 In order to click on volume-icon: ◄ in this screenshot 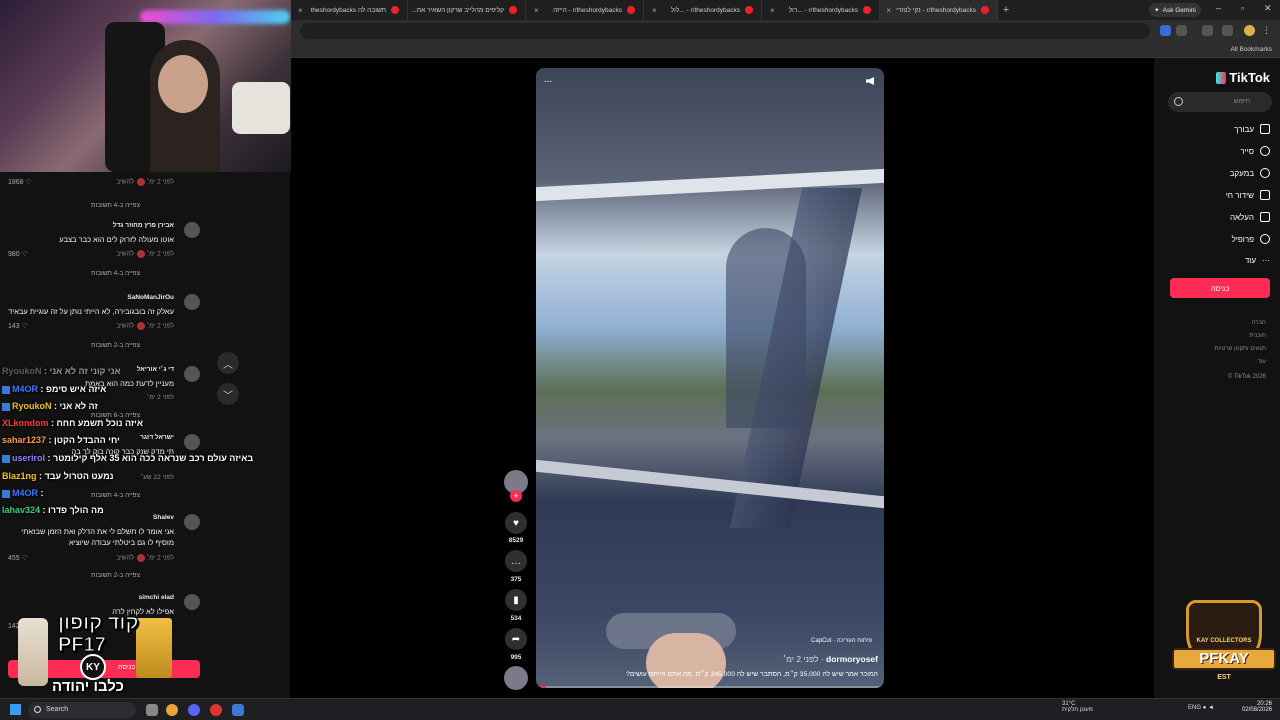, I will do `click(1211, 708)`.